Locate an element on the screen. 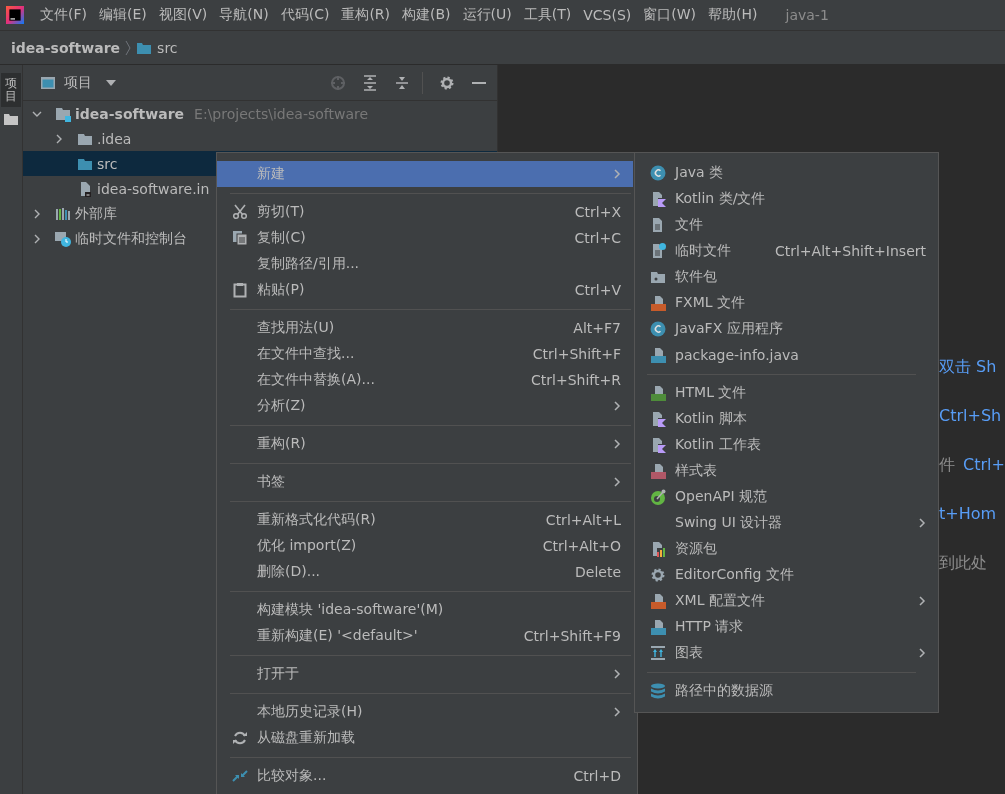  shortcut-label: Ctrl+Shift+F is located at coordinates (576, 354).